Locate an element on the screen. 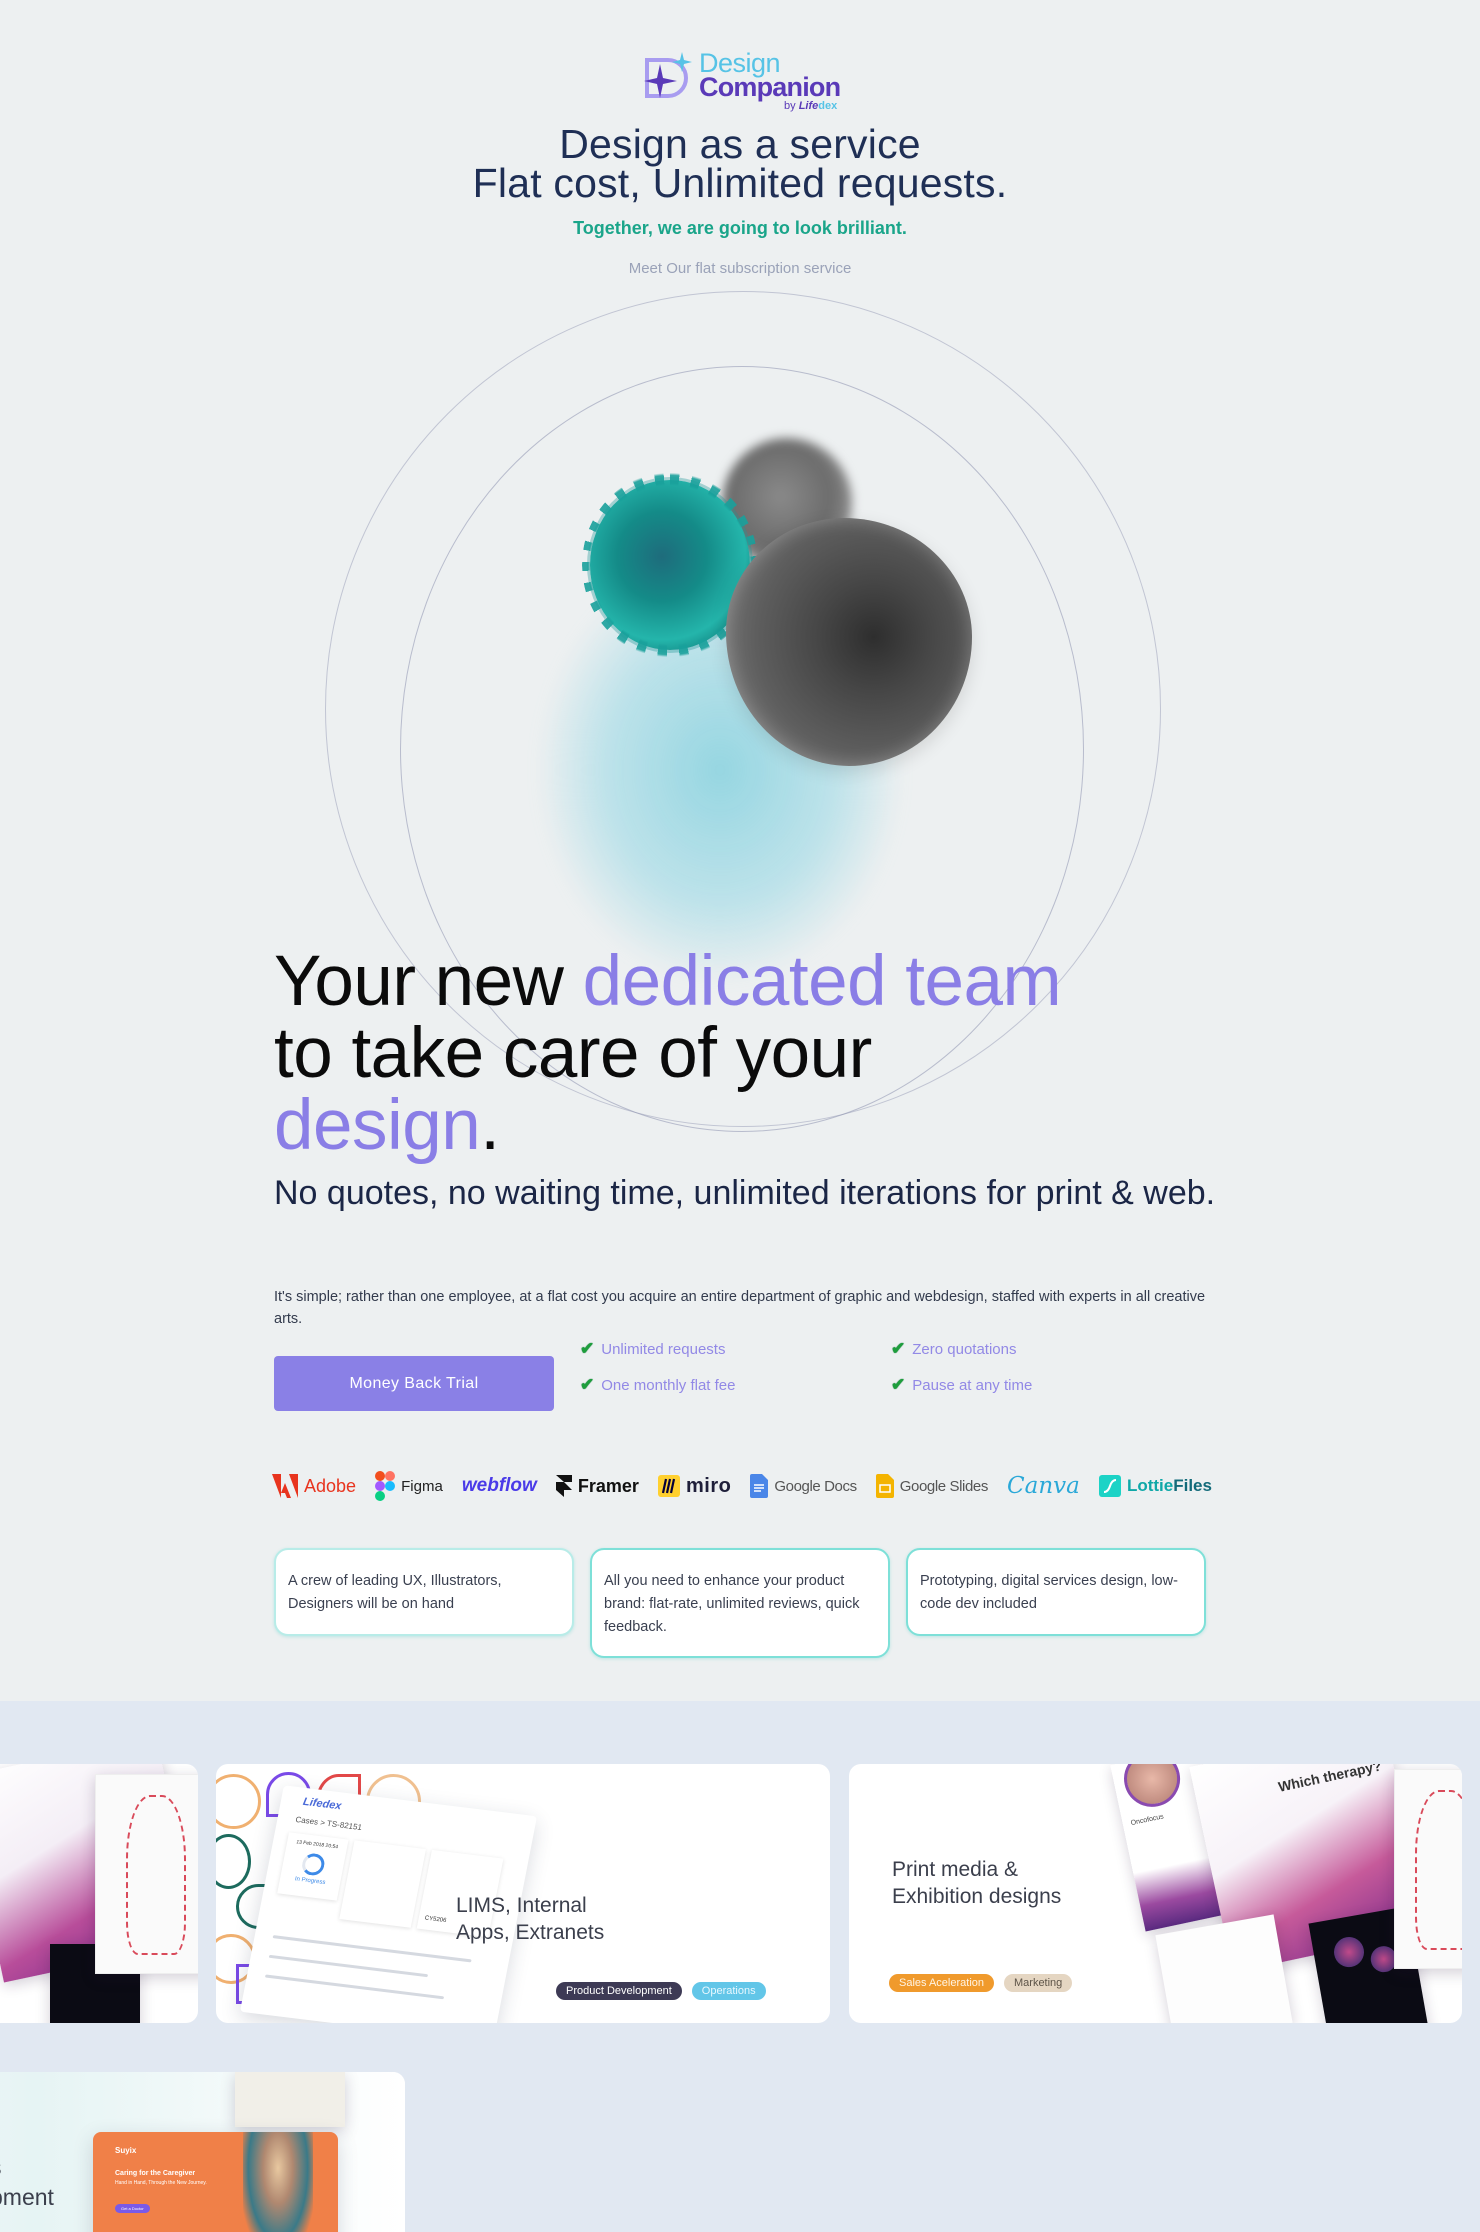 This screenshot has width=1480, height=2232. tool-name-a: Lottie is located at coordinates (1150, 1485).